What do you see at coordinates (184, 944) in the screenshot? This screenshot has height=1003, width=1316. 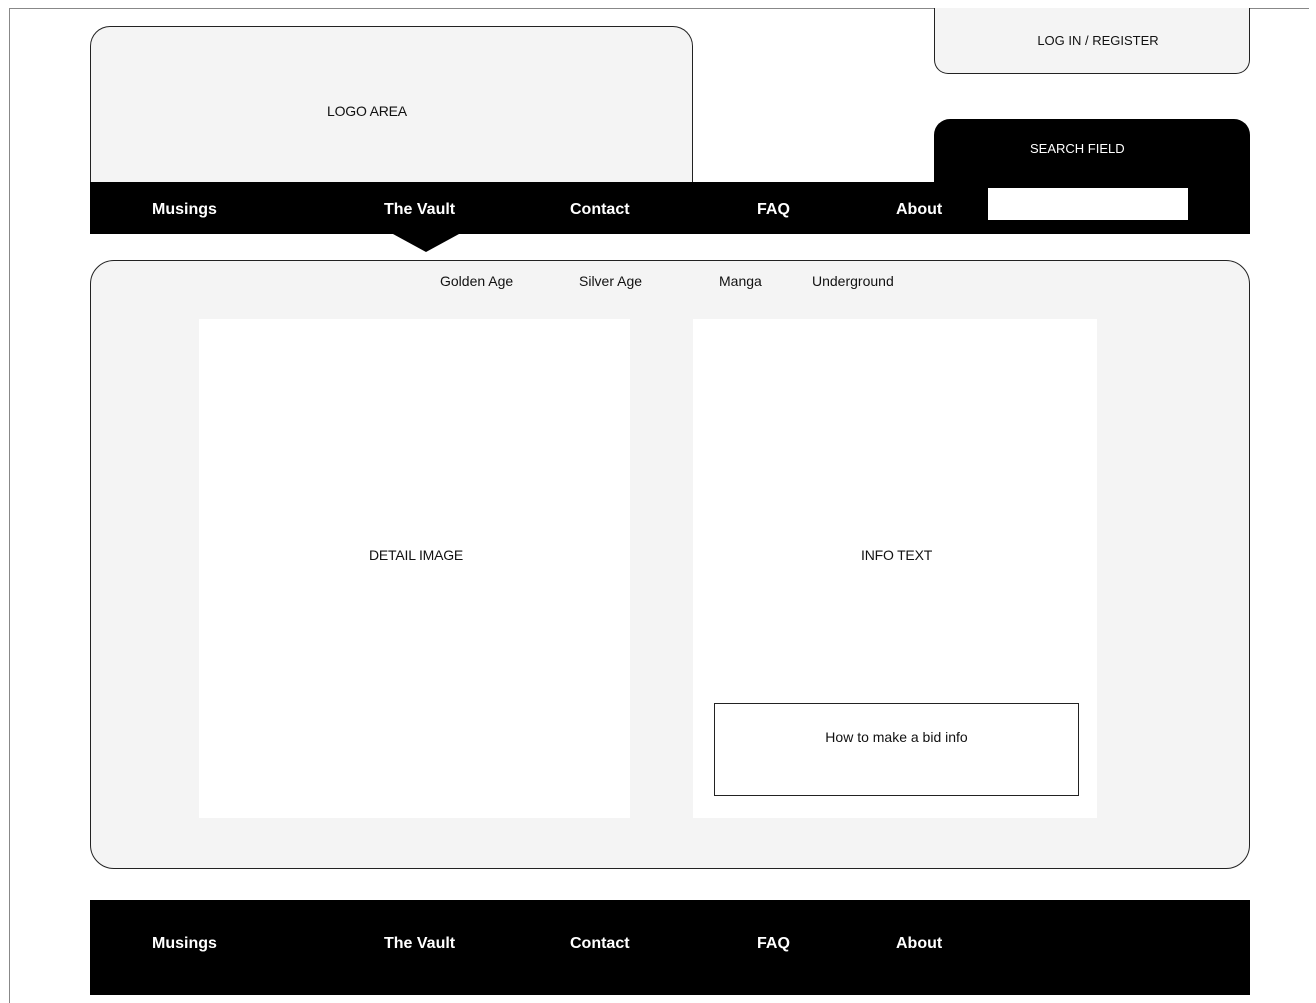 I see `footer-item-musings: Musings` at bounding box center [184, 944].